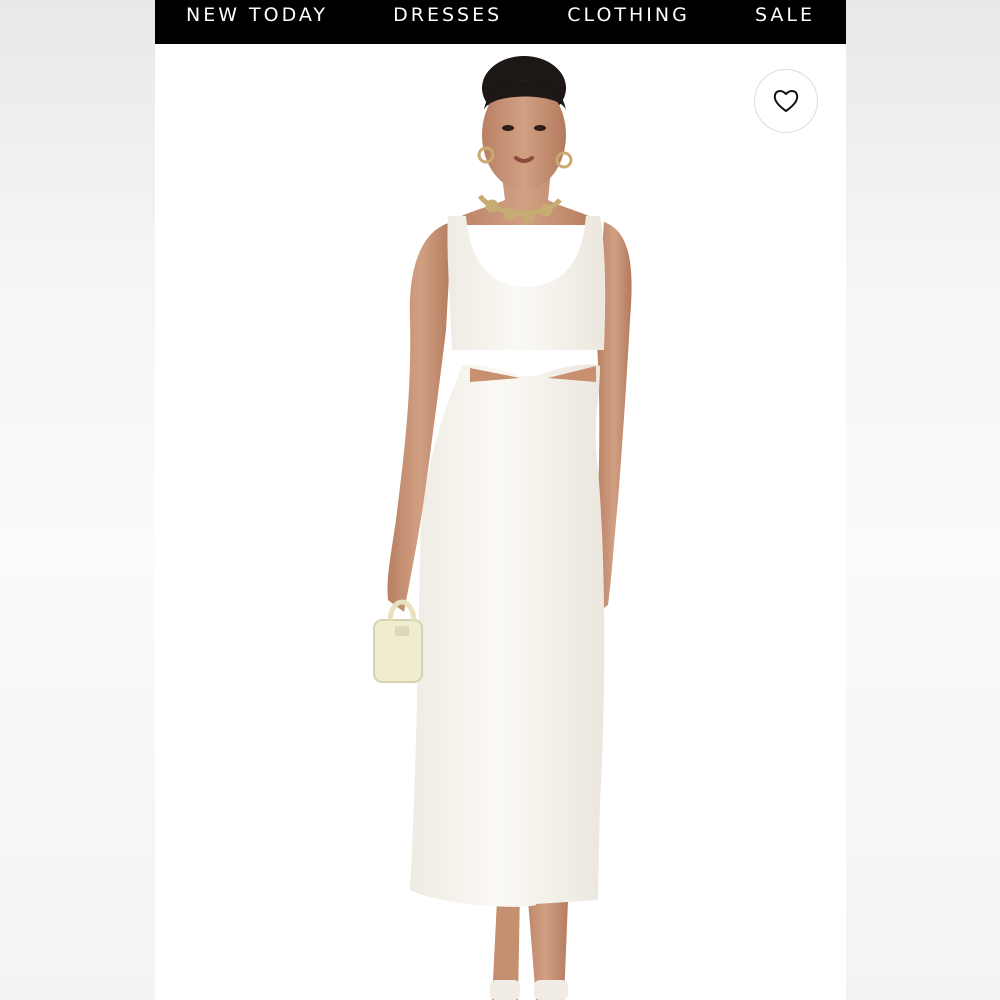 This screenshot has width=1000, height=1000. I want to click on handbag, so click(398, 641).